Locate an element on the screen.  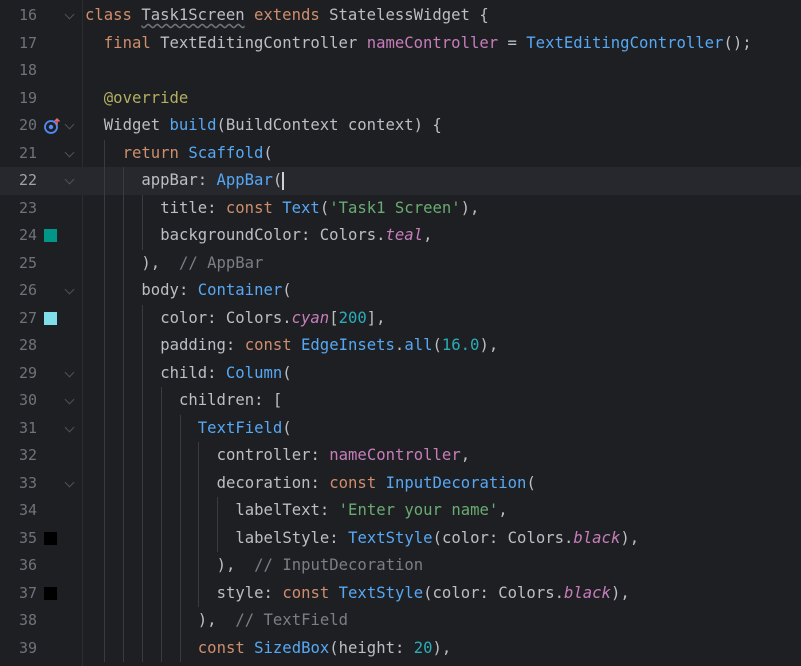
code-token: labelStyle: is located at coordinates (292, 537).